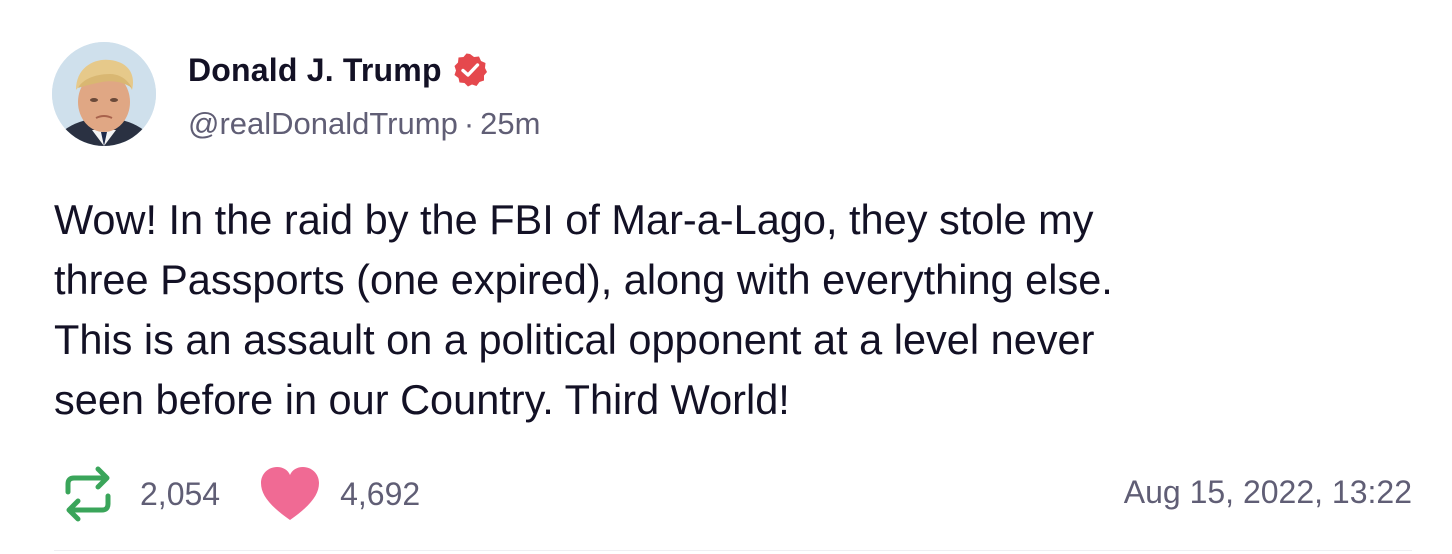  I want to click on divider, so click(733, 550).